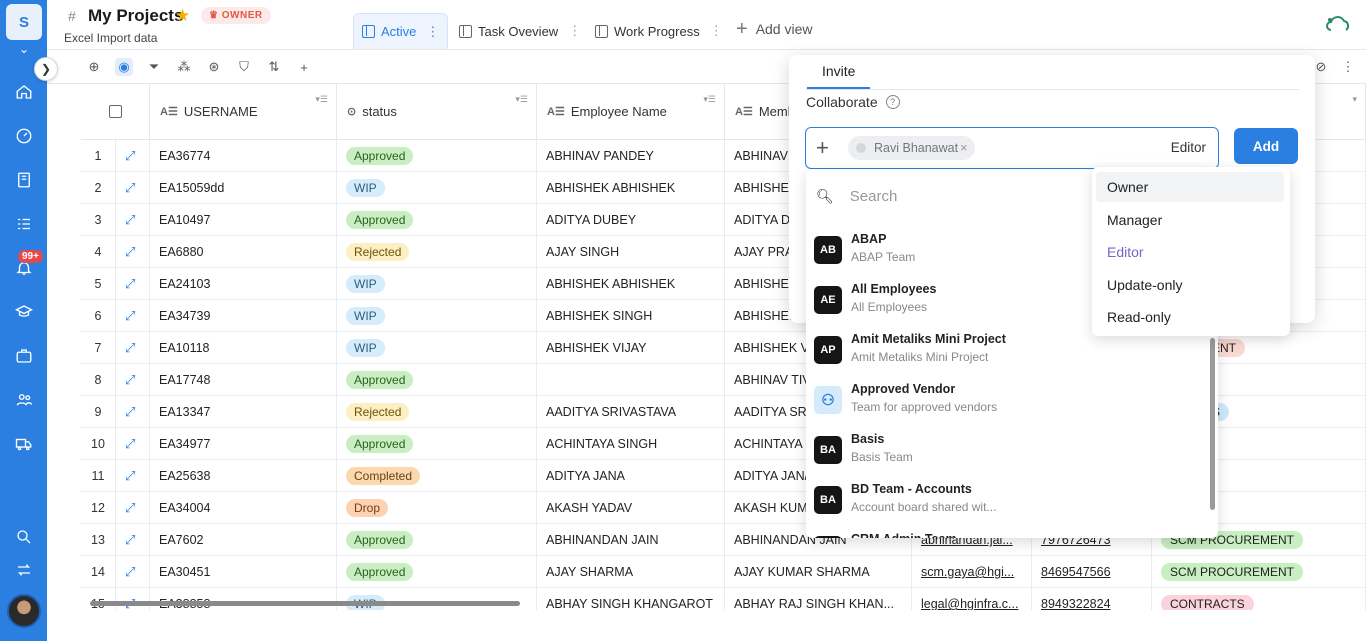 Image resolution: width=1366 pixels, height=641 pixels. Describe the element at coordinates (243, 112) in the screenshot. I see `column-header-username: A☰ USERNAME ▾☰` at that location.